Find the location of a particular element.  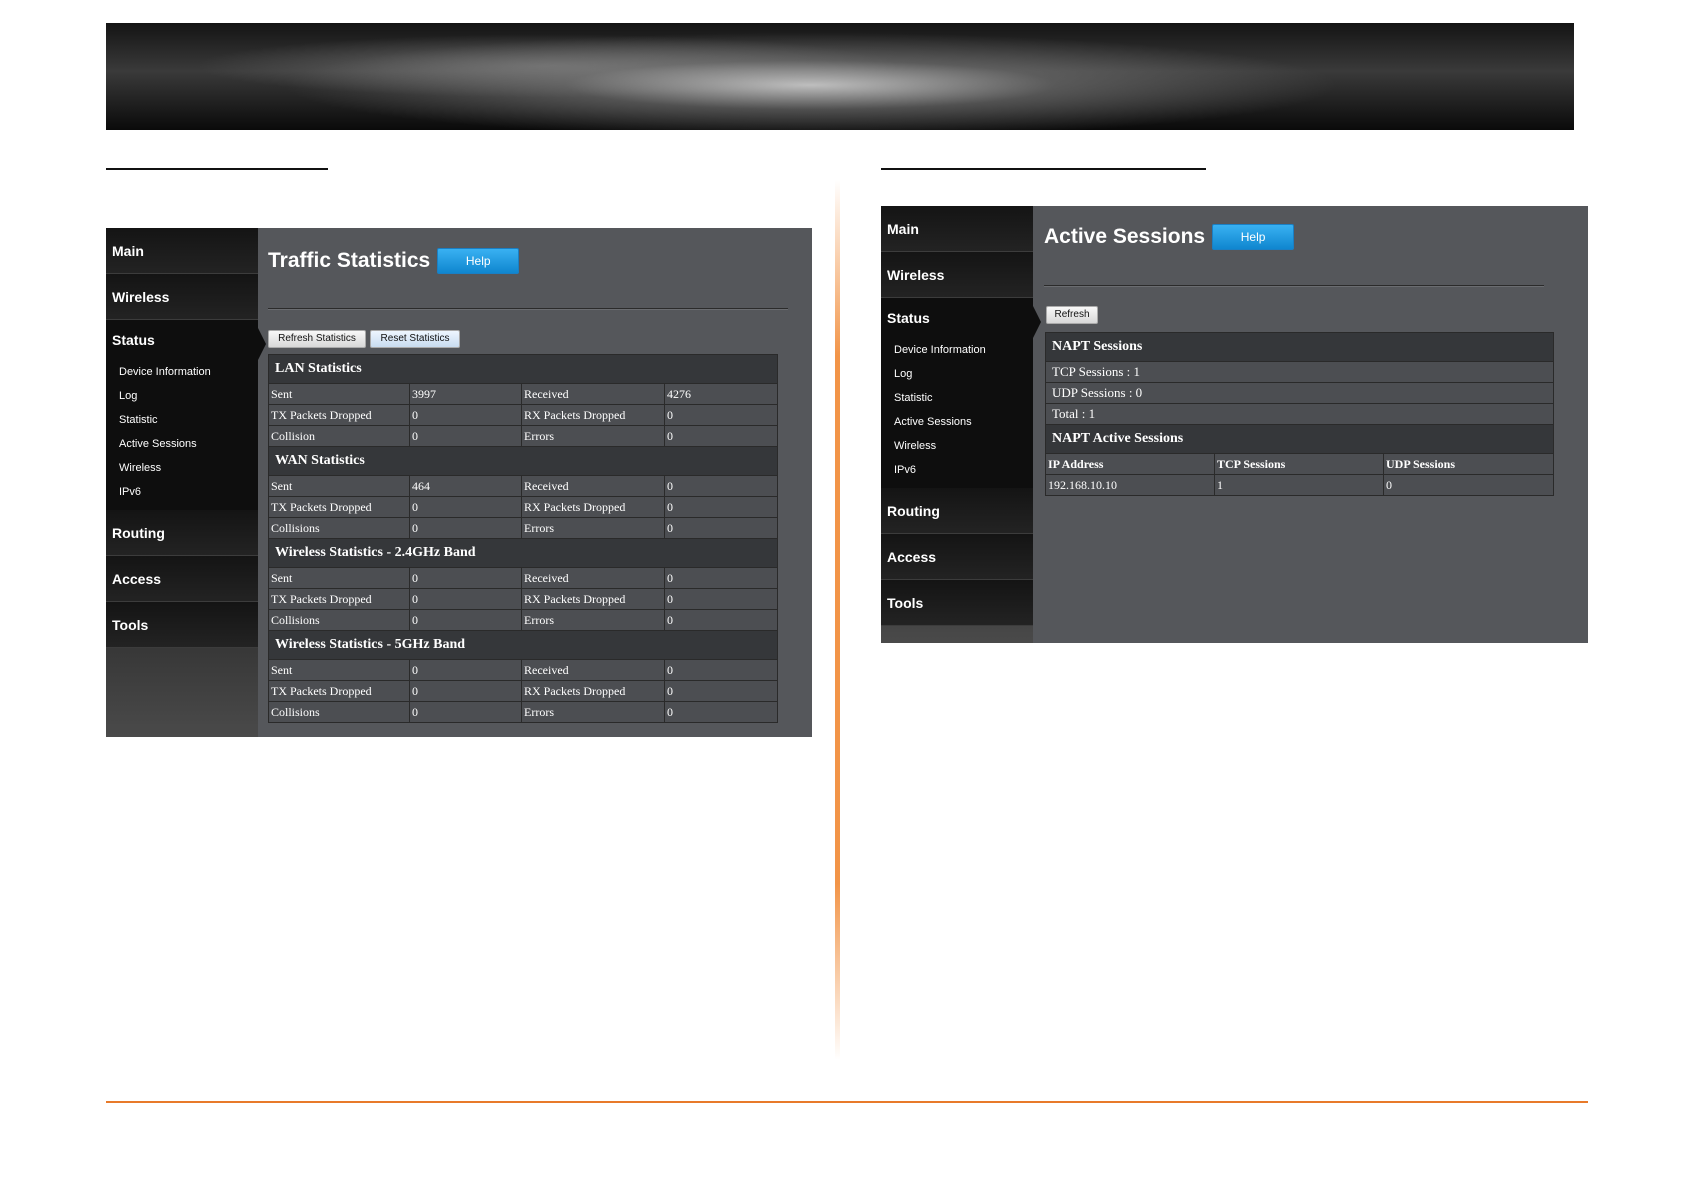

footer-line is located at coordinates (847, 1102).